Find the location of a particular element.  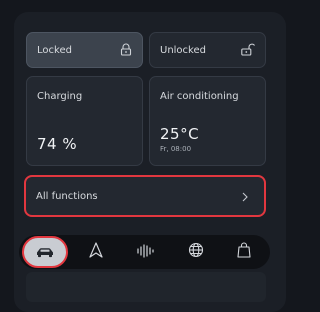

all-functions-label: All functions is located at coordinates (67, 196).